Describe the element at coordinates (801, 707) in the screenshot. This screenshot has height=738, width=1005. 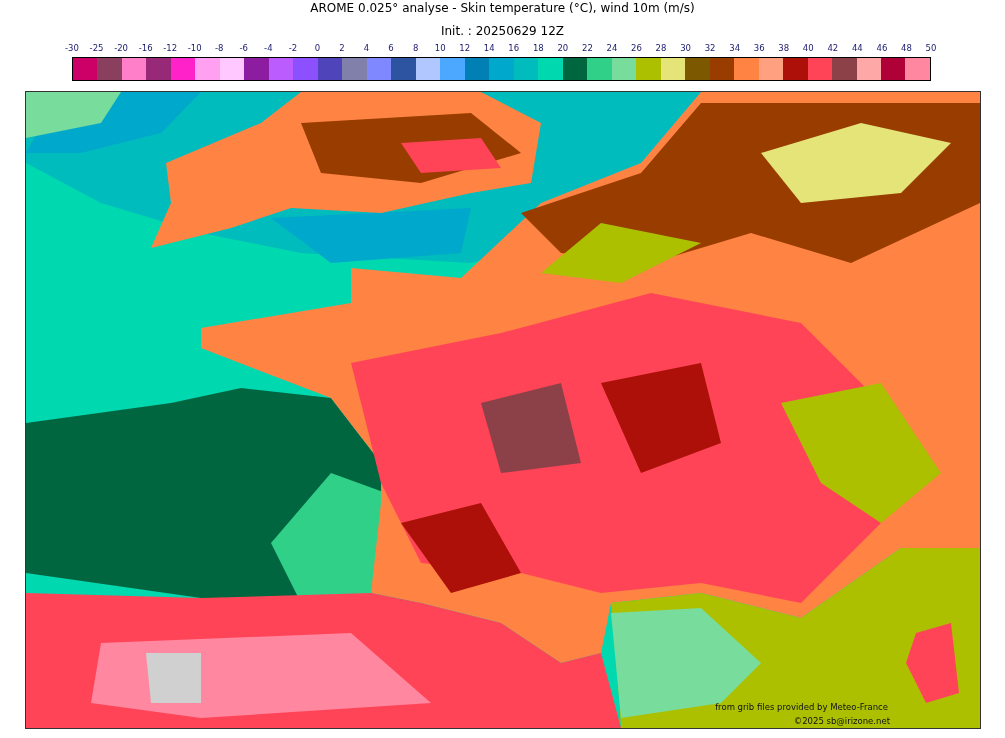
I see `credit-text: from grib files provided by Meteo-France` at that location.